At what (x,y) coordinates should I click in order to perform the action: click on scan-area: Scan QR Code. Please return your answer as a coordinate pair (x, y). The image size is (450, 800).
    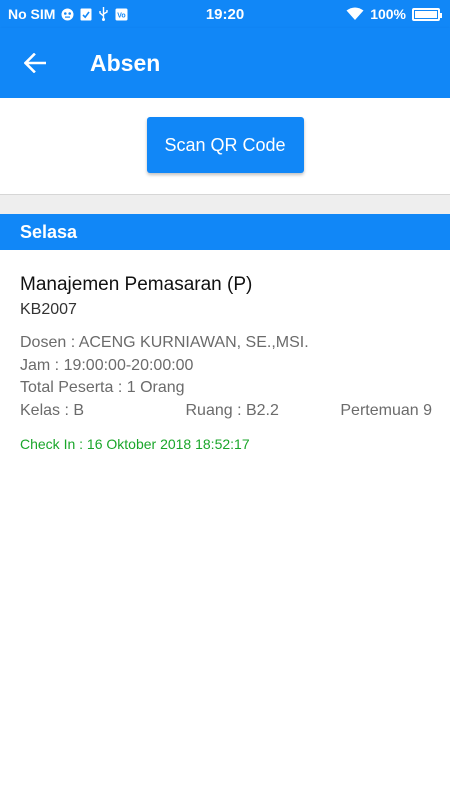
    Looking at the image, I should click on (225, 146).